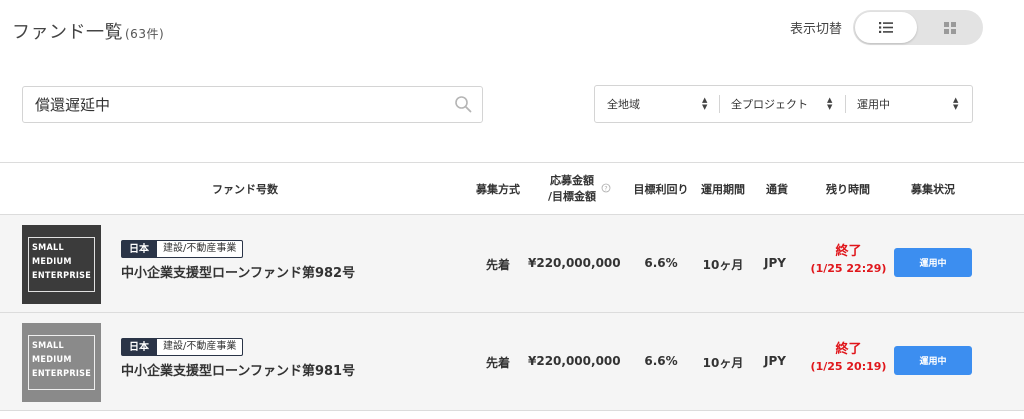  What do you see at coordinates (240, 104) in the screenshot?
I see `search-input` at bounding box center [240, 104].